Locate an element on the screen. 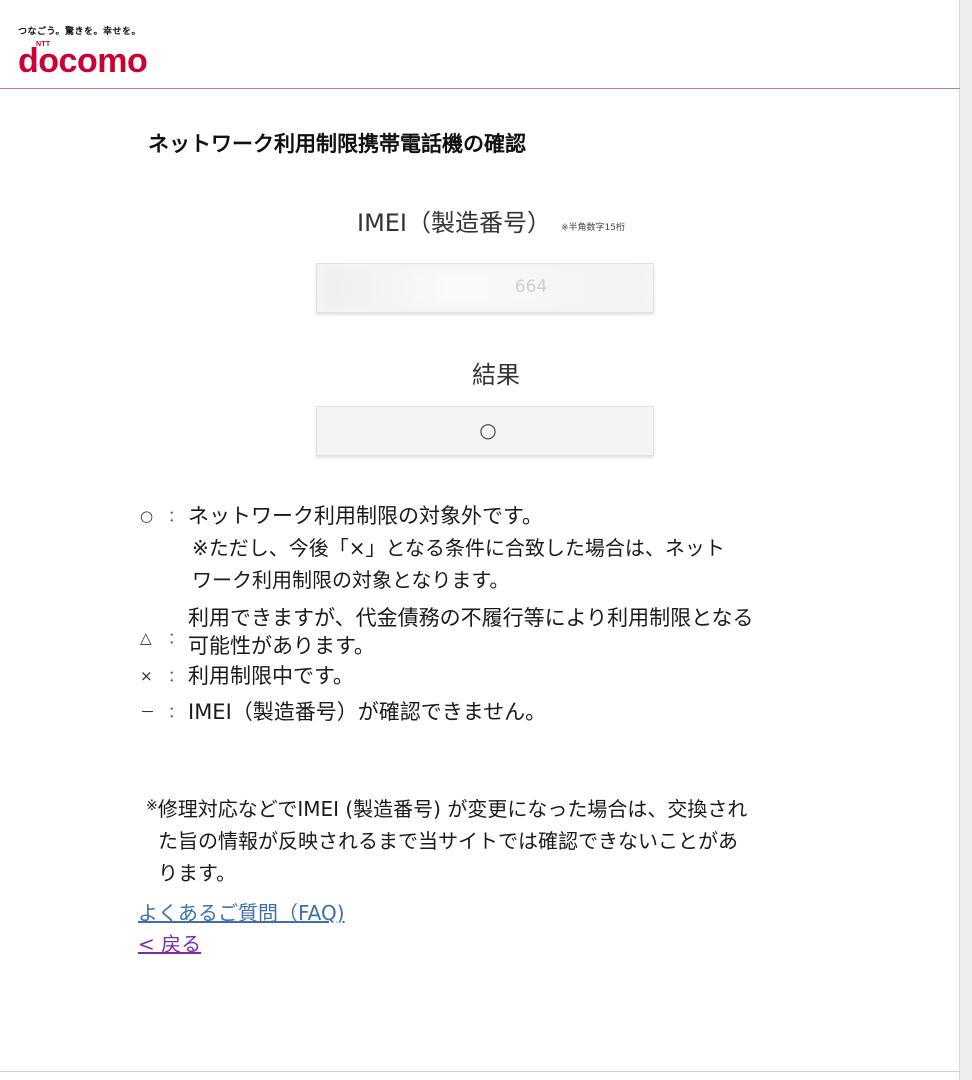 The width and height of the screenshot is (972, 1080). scrollbar-edge is located at coordinates (965, 540).